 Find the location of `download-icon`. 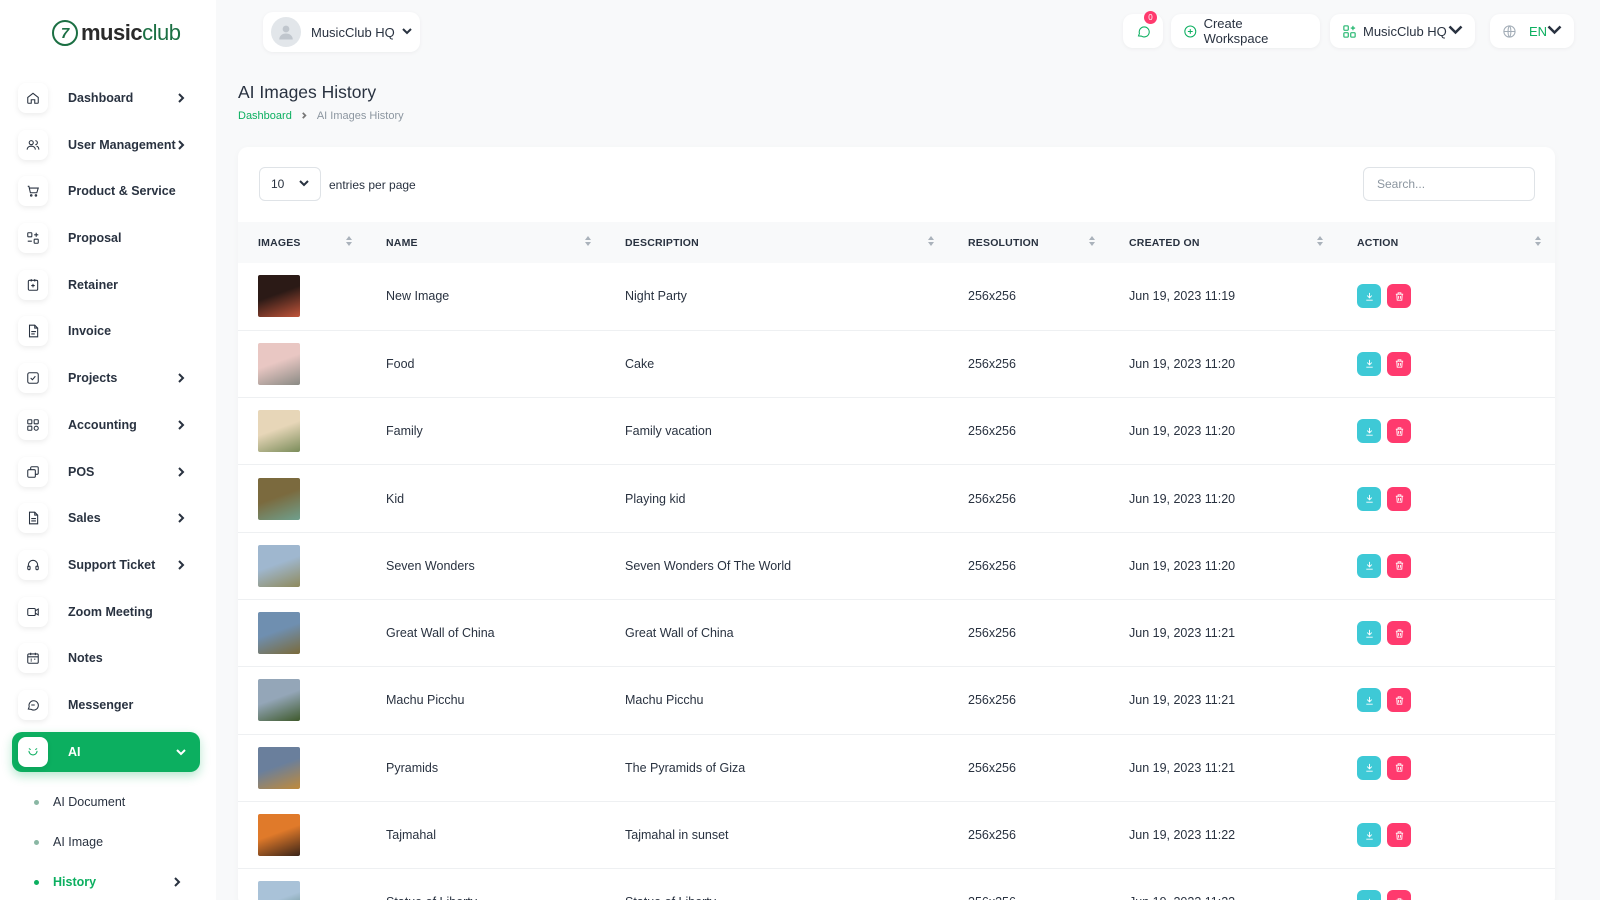

download-icon is located at coordinates (1369, 566).